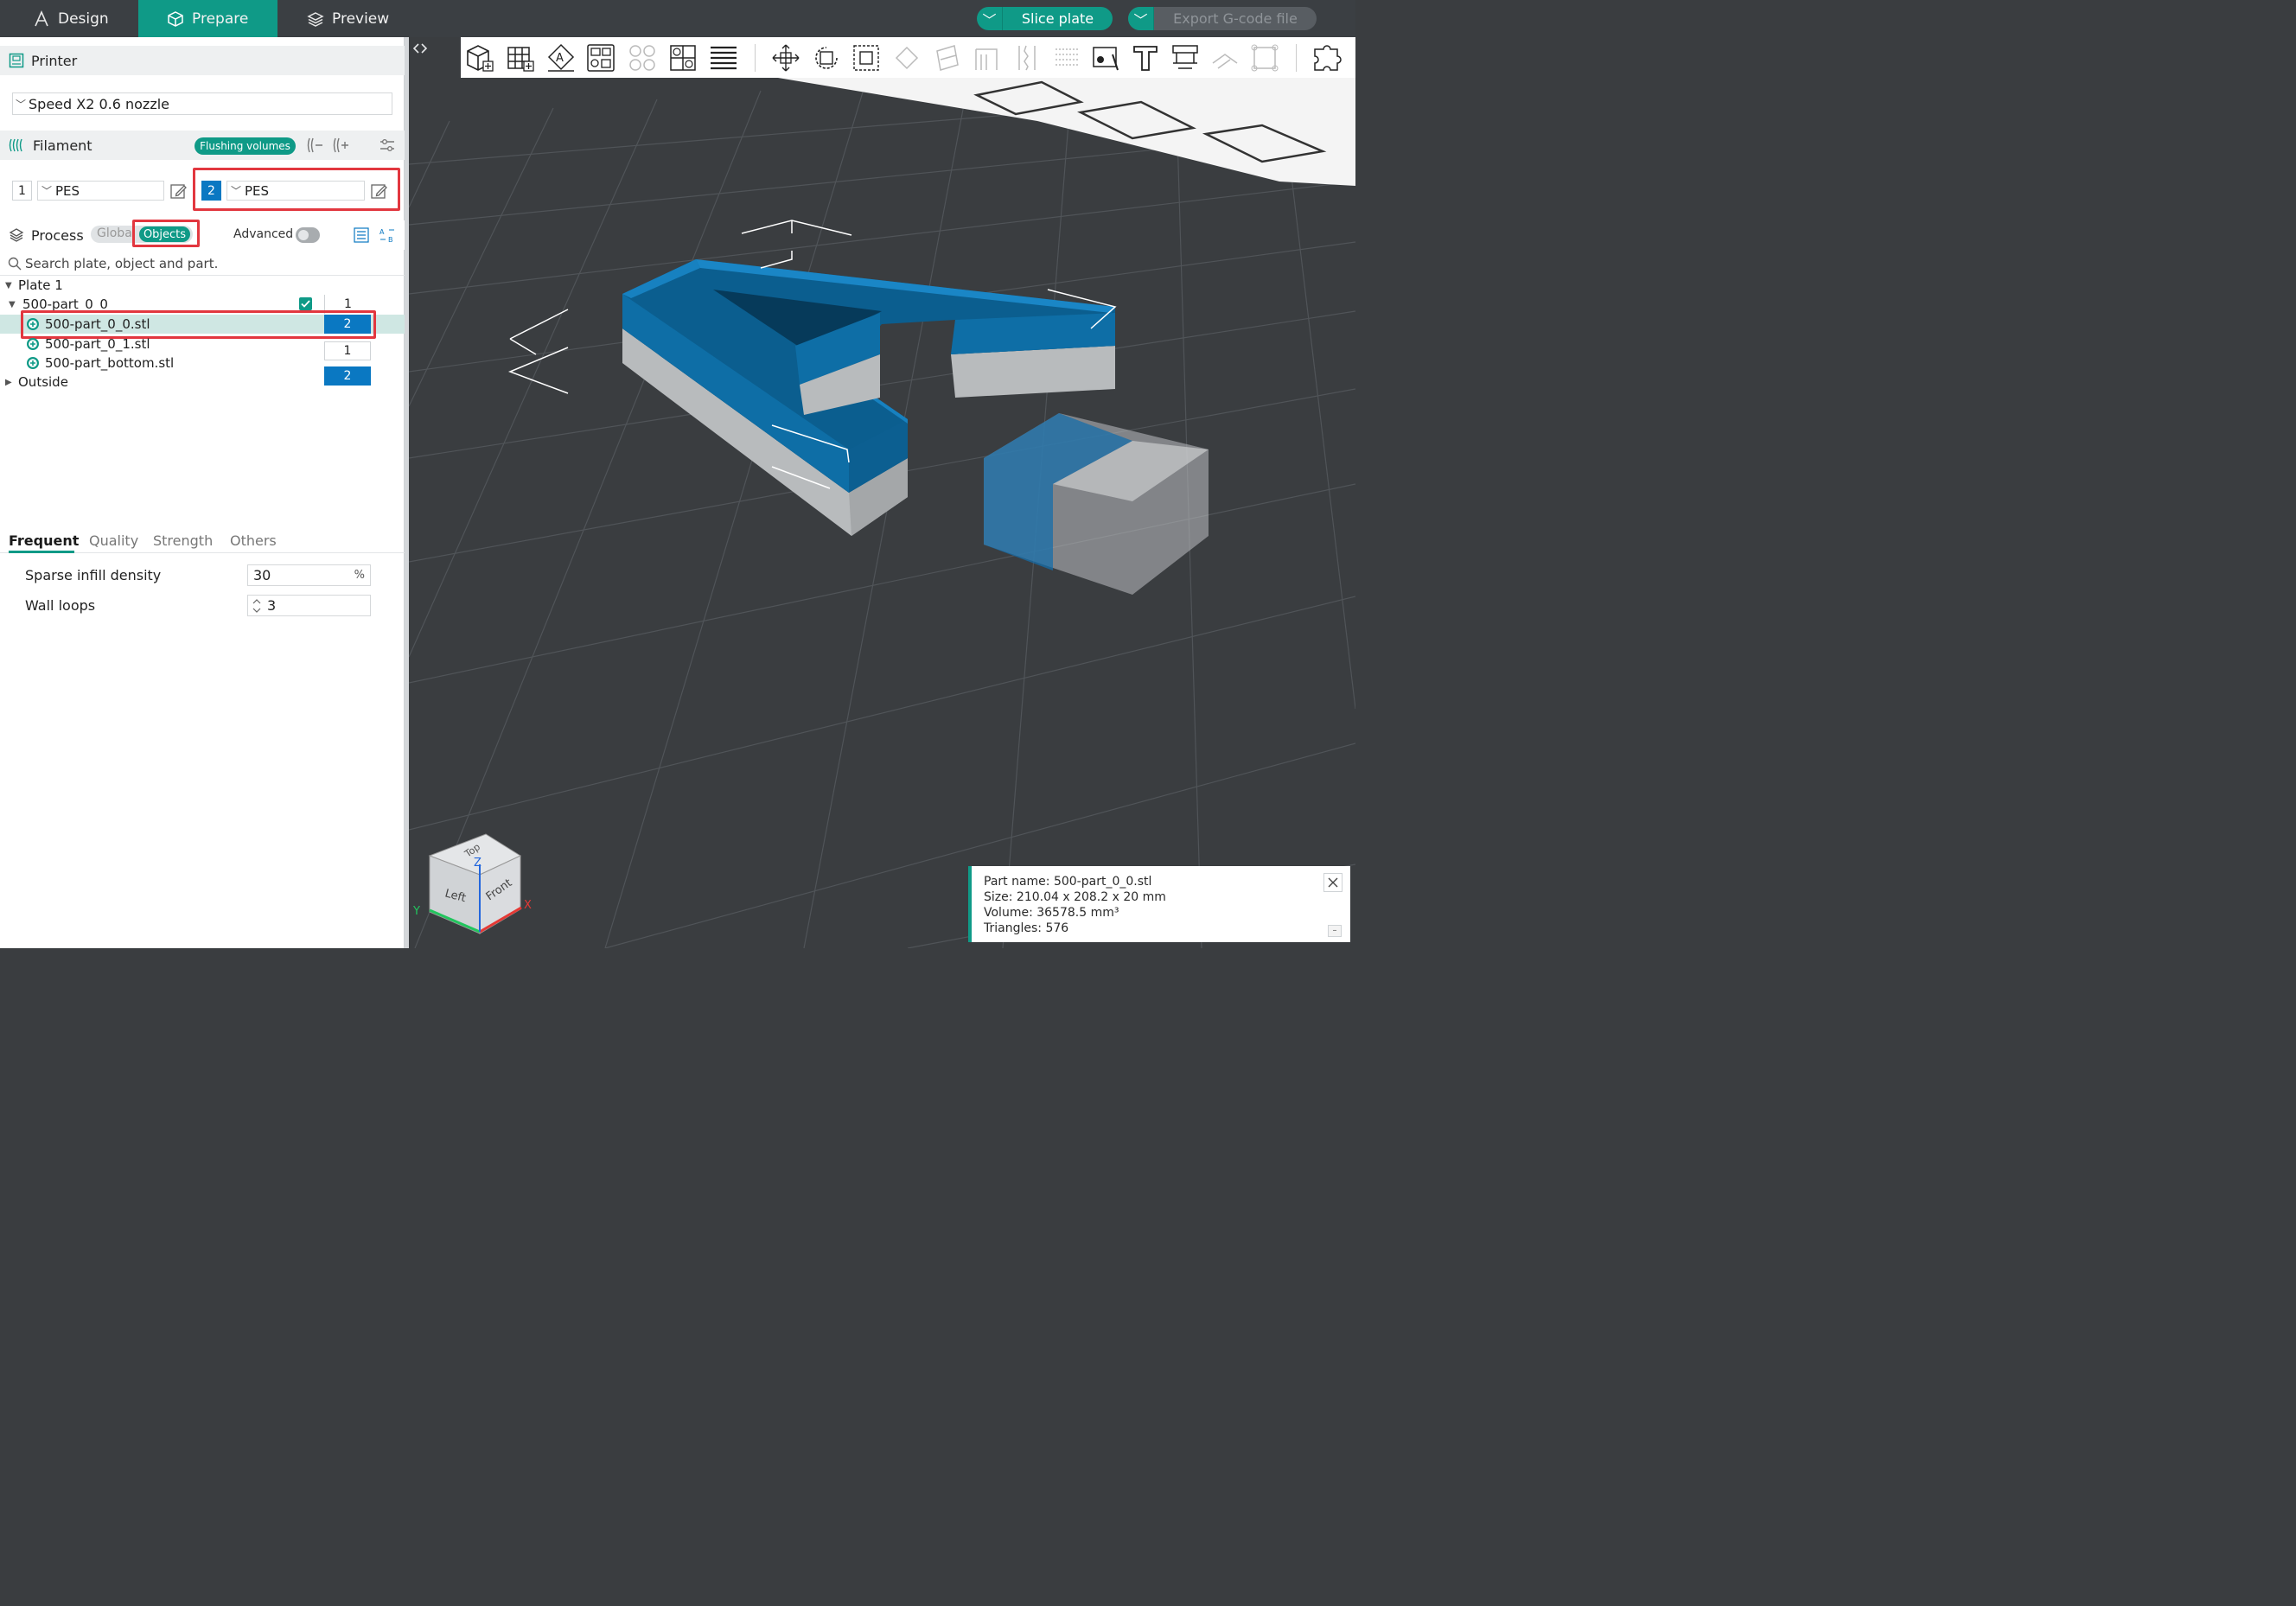 This screenshot has width=2296, height=1606. I want to click on filament-settings-icon, so click(387, 145).